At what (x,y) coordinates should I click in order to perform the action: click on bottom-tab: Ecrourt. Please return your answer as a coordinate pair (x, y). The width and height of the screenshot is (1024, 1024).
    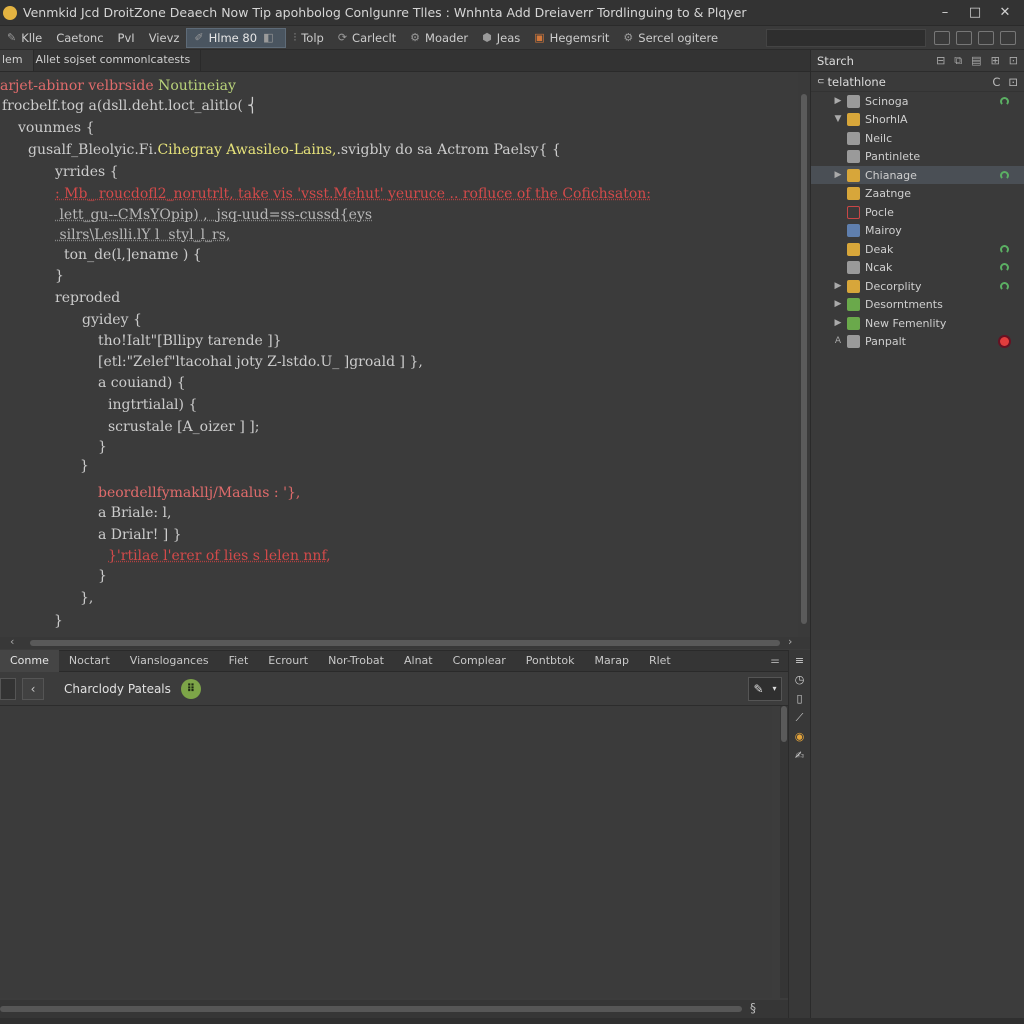
    Looking at the image, I should click on (288, 661).